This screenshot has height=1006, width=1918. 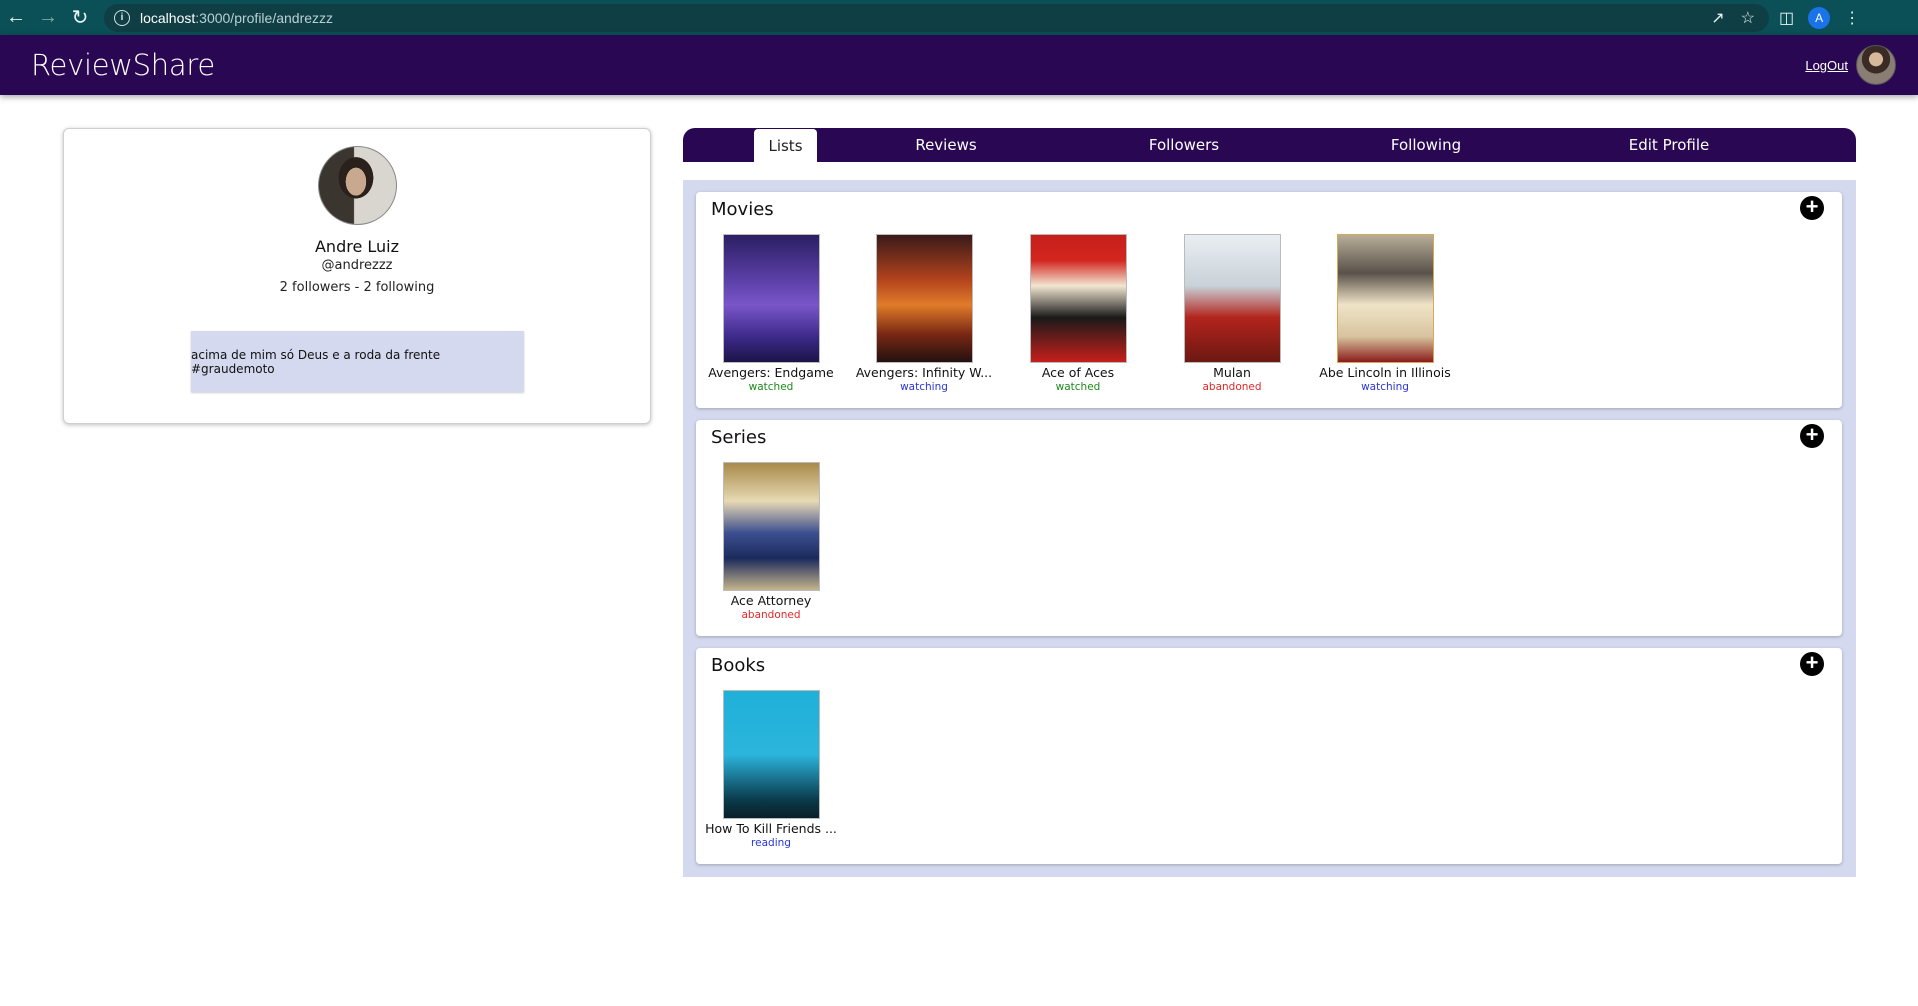 I want to click on site-info-icon: i, so click(x=122, y=17).